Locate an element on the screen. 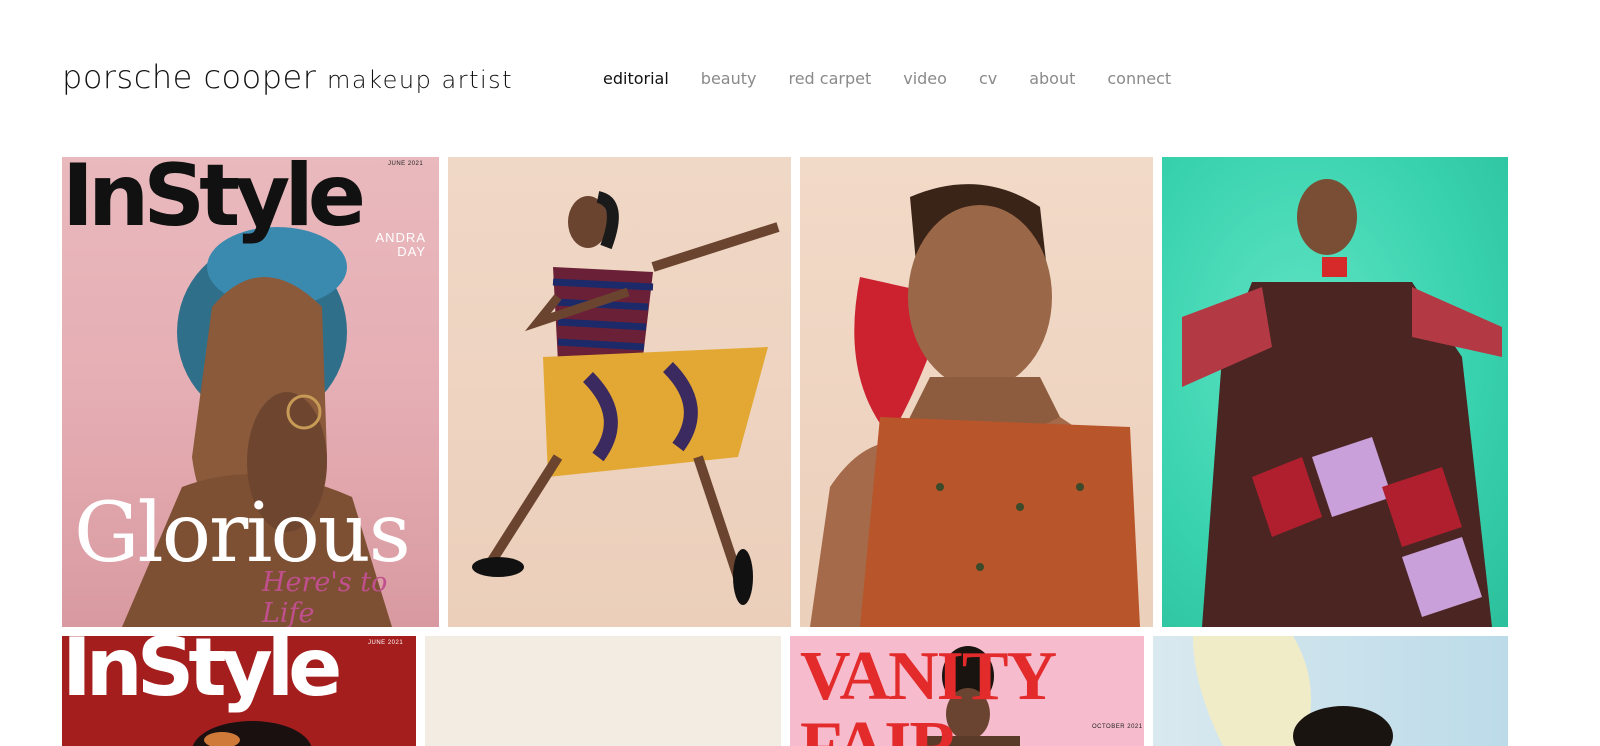 The height and width of the screenshot is (746, 1600). issue-date: OCTOBER 2021 is located at coordinates (1117, 727).